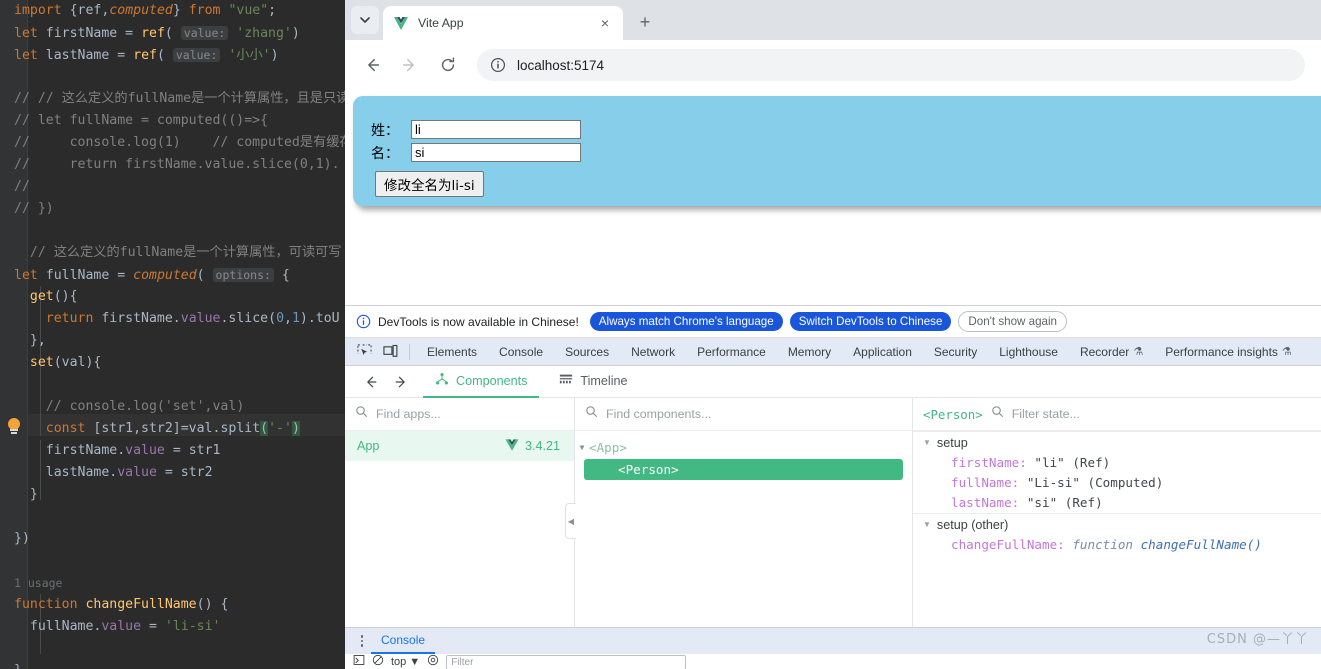 This screenshot has width=1321, height=669. Describe the element at coordinates (410, 65) in the screenshot. I see `forward-arrow-icon` at that location.